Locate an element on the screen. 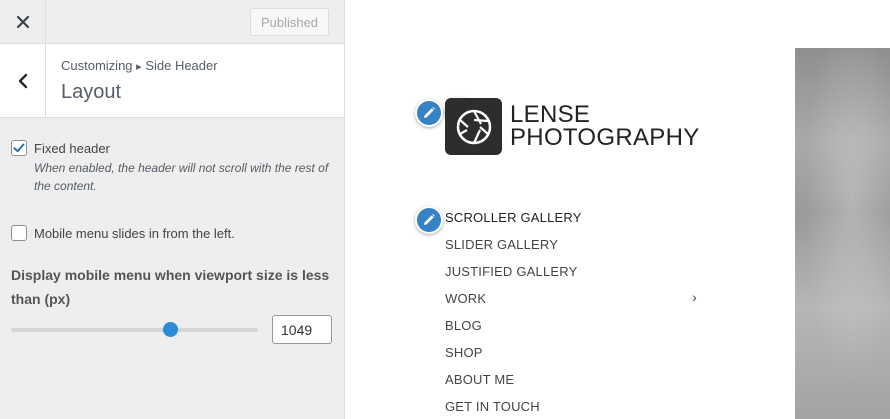  menu-item-about-me: ABOUT ME is located at coordinates (571, 381).